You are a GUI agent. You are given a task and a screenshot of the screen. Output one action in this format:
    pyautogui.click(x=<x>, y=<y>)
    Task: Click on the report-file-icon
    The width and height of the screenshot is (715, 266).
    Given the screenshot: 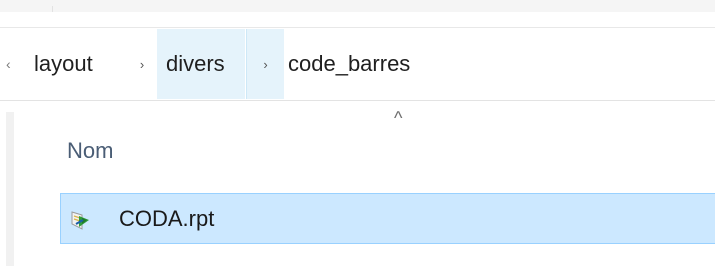 What is the action you would take?
    pyautogui.click(x=82, y=219)
    